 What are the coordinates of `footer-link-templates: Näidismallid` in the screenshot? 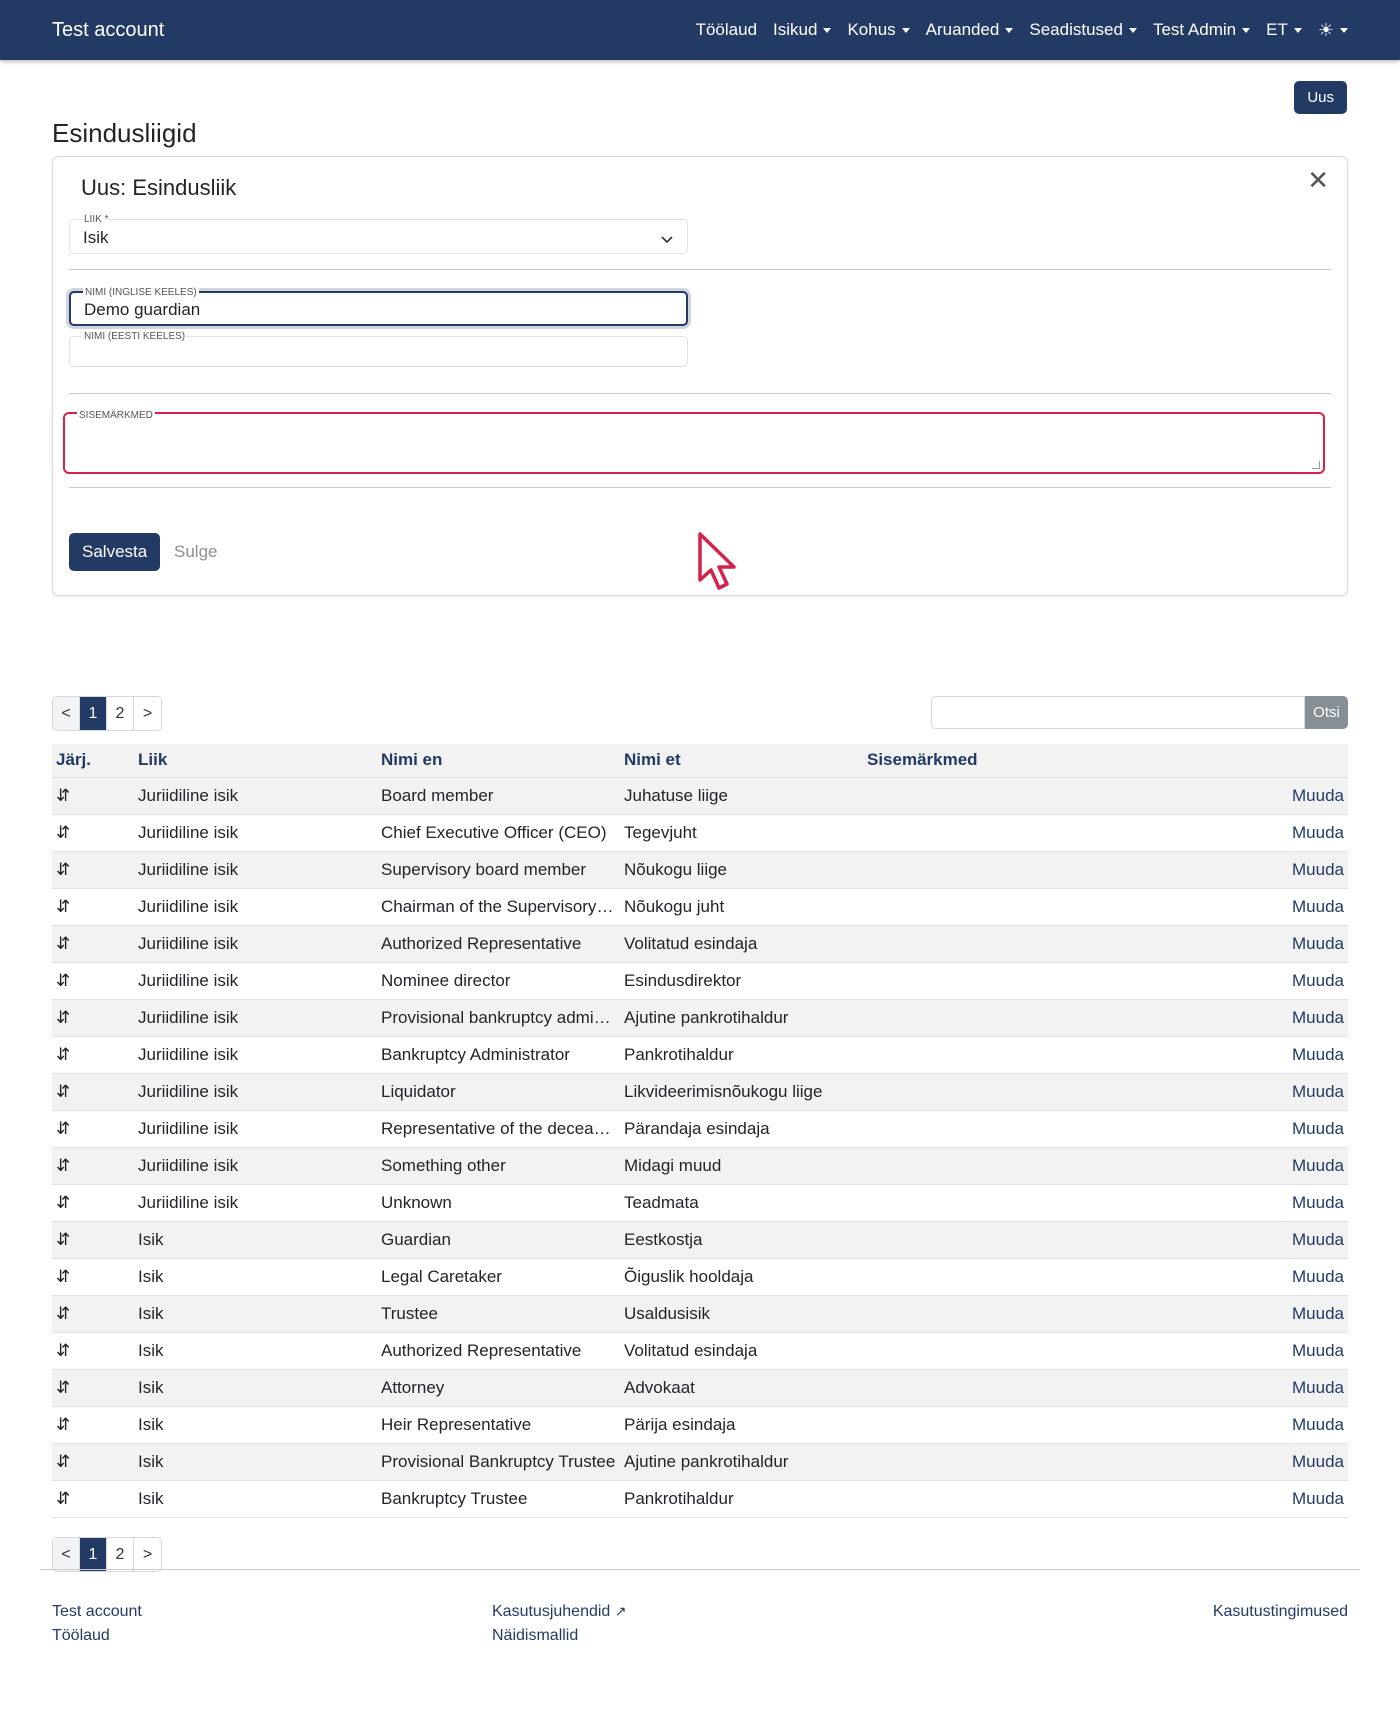 It's located at (535, 1636).